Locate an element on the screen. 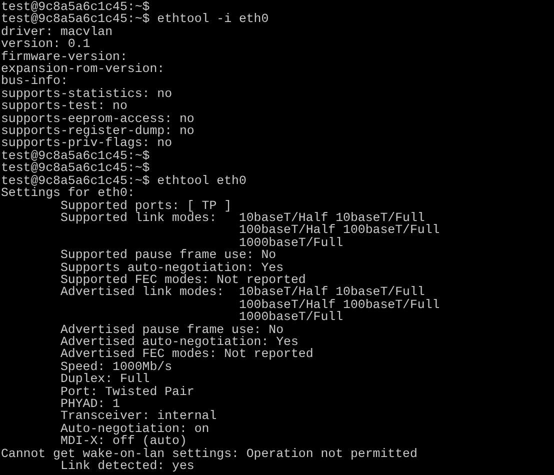  terminal-line: Cannot get wake-on-lan settings: Operation not permitted is located at coordinates (209, 454).